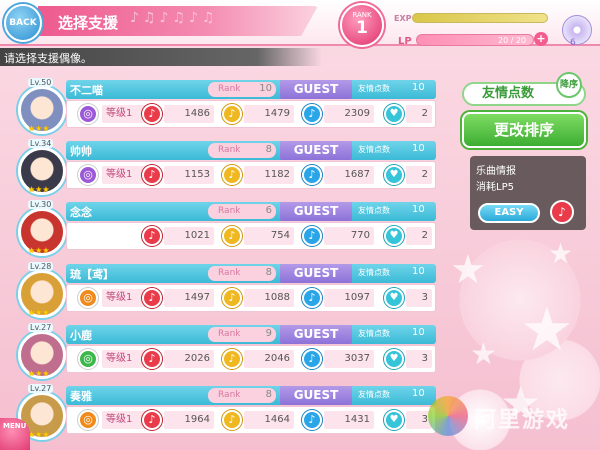 The height and width of the screenshot is (450, 600). I want to click on pure-value: 1182, so click(269, 175).